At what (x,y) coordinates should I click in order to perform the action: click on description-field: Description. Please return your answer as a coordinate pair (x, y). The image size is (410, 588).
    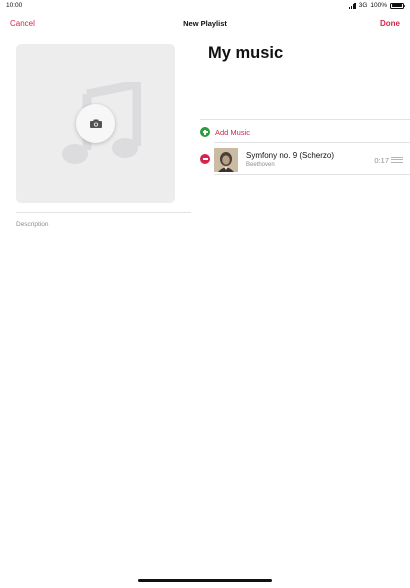
    Looking at the image, I should click on (32, 224).